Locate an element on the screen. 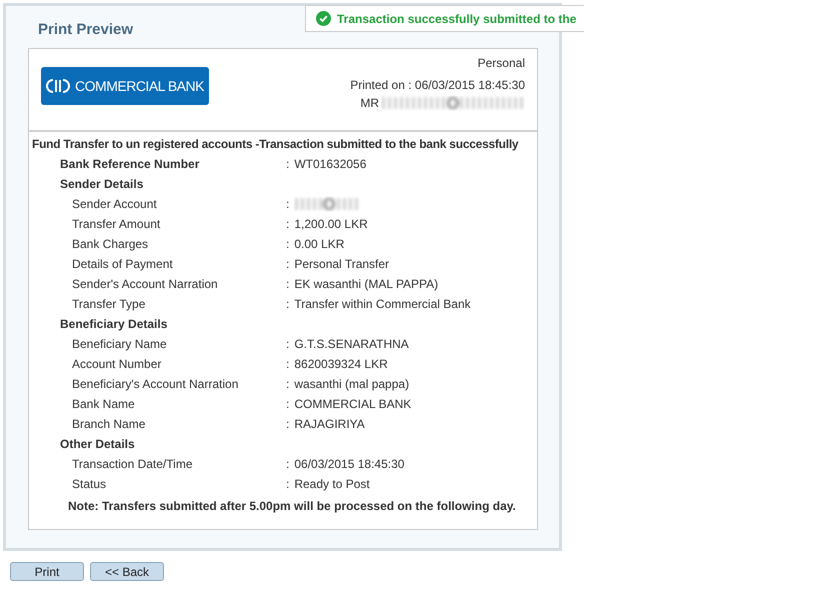 This screenshot has width=819, height=594. field-label: Bank Name is located at coordinates (103, 404).